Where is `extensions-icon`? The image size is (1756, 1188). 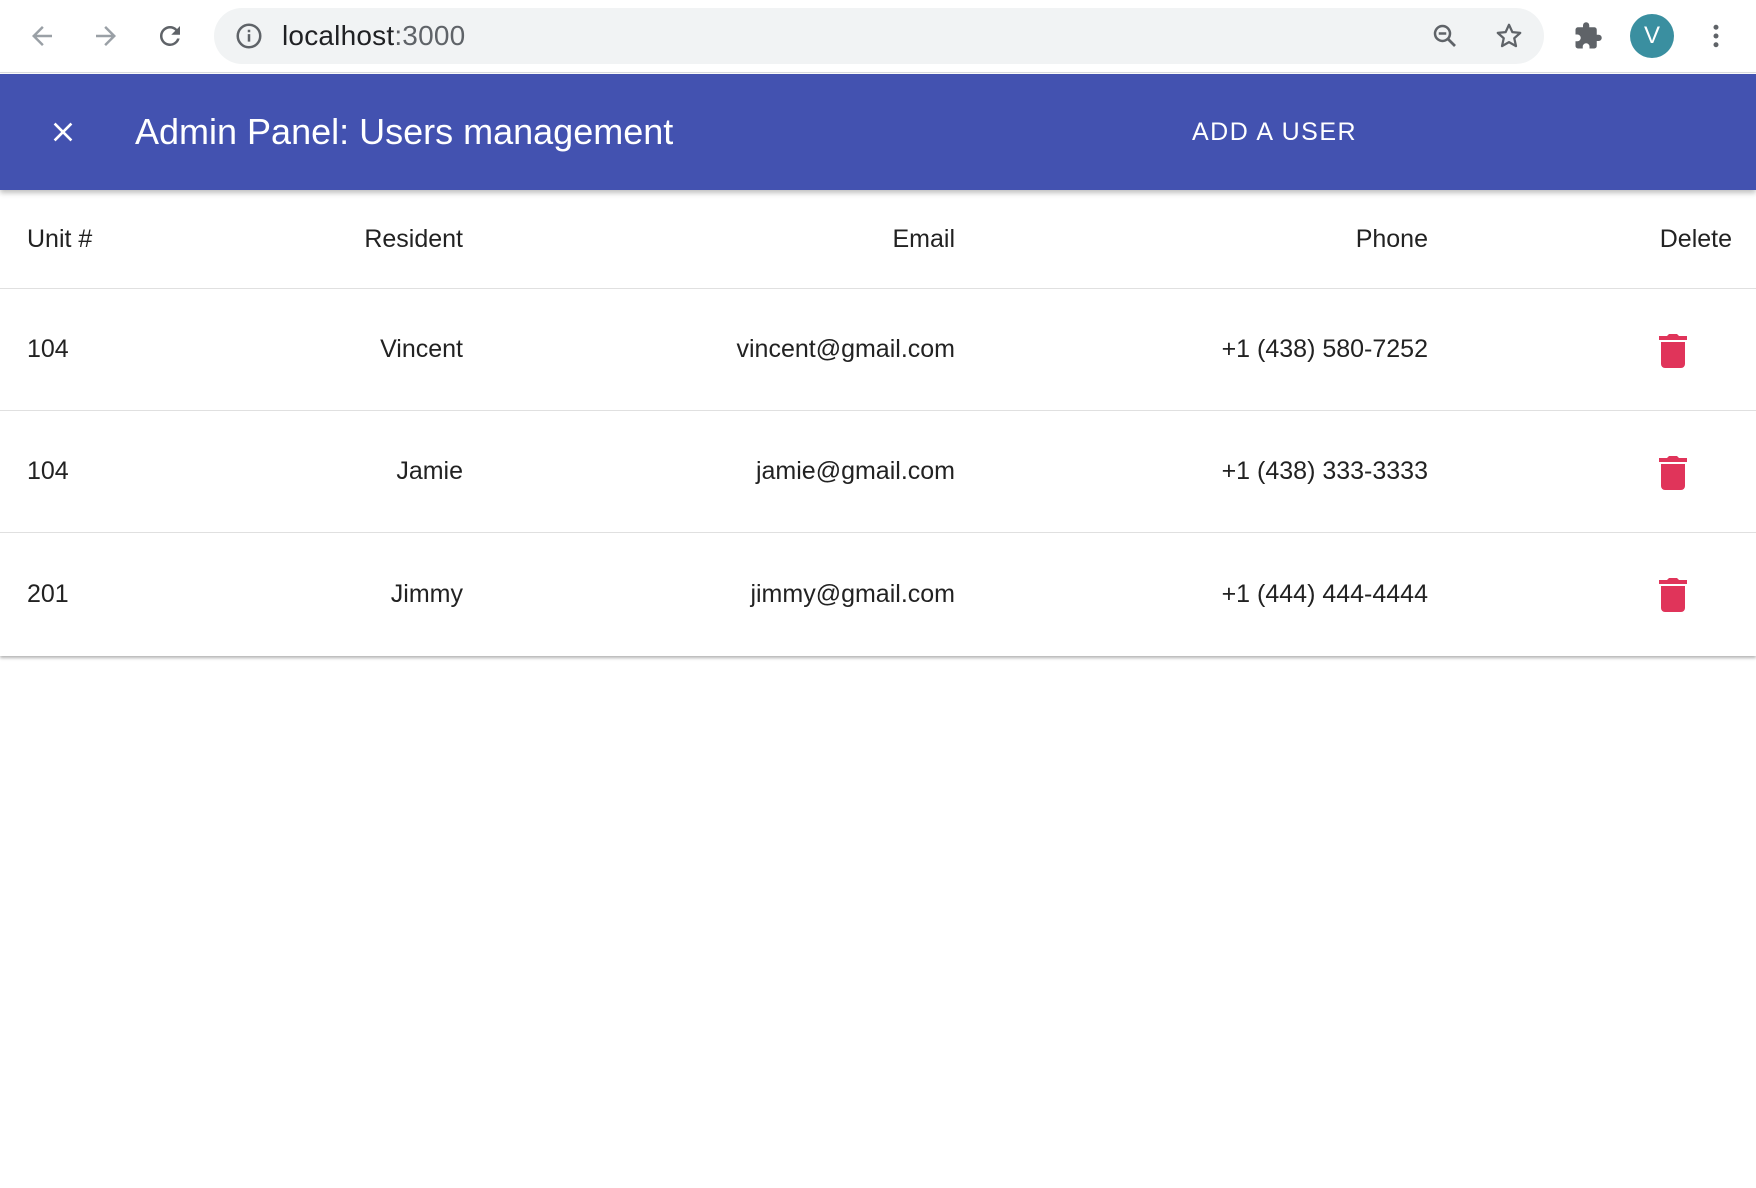 extensions-icon is located at coordinates (1588, 36).